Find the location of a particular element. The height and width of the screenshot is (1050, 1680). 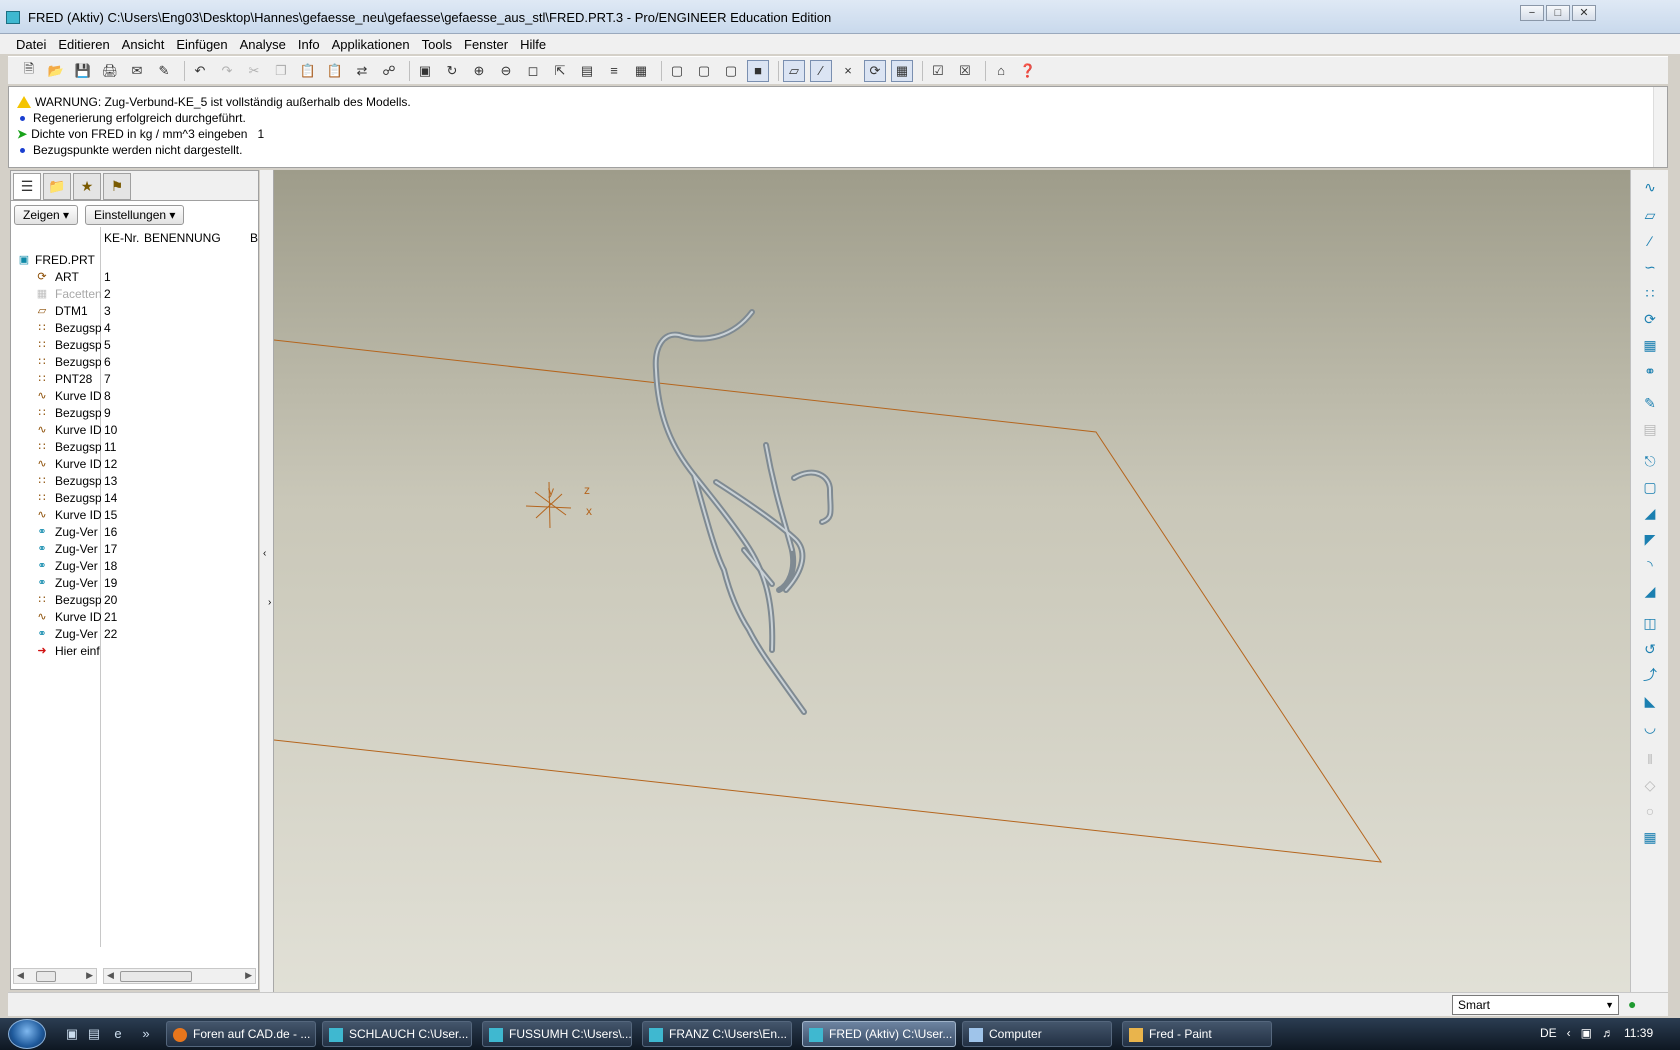

paste-icon: 📋 is located at coordinates (308, 71).